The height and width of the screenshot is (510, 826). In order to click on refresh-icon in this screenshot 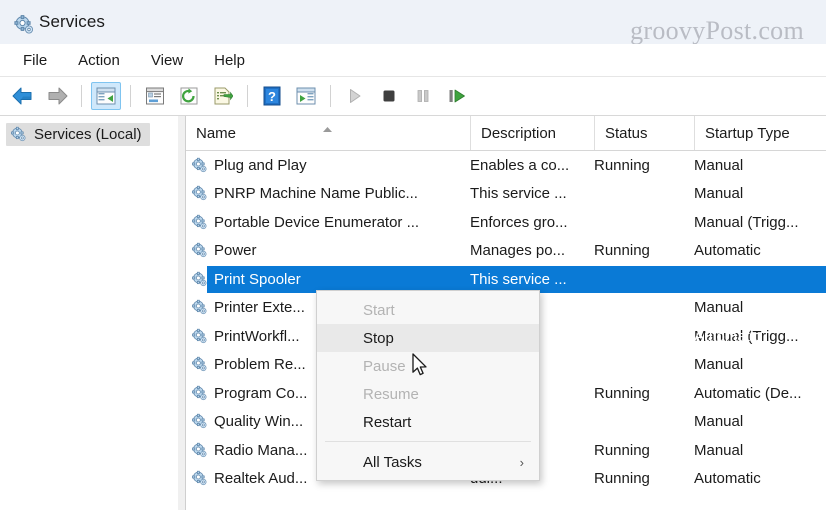, I will do `click(189, 96)`.